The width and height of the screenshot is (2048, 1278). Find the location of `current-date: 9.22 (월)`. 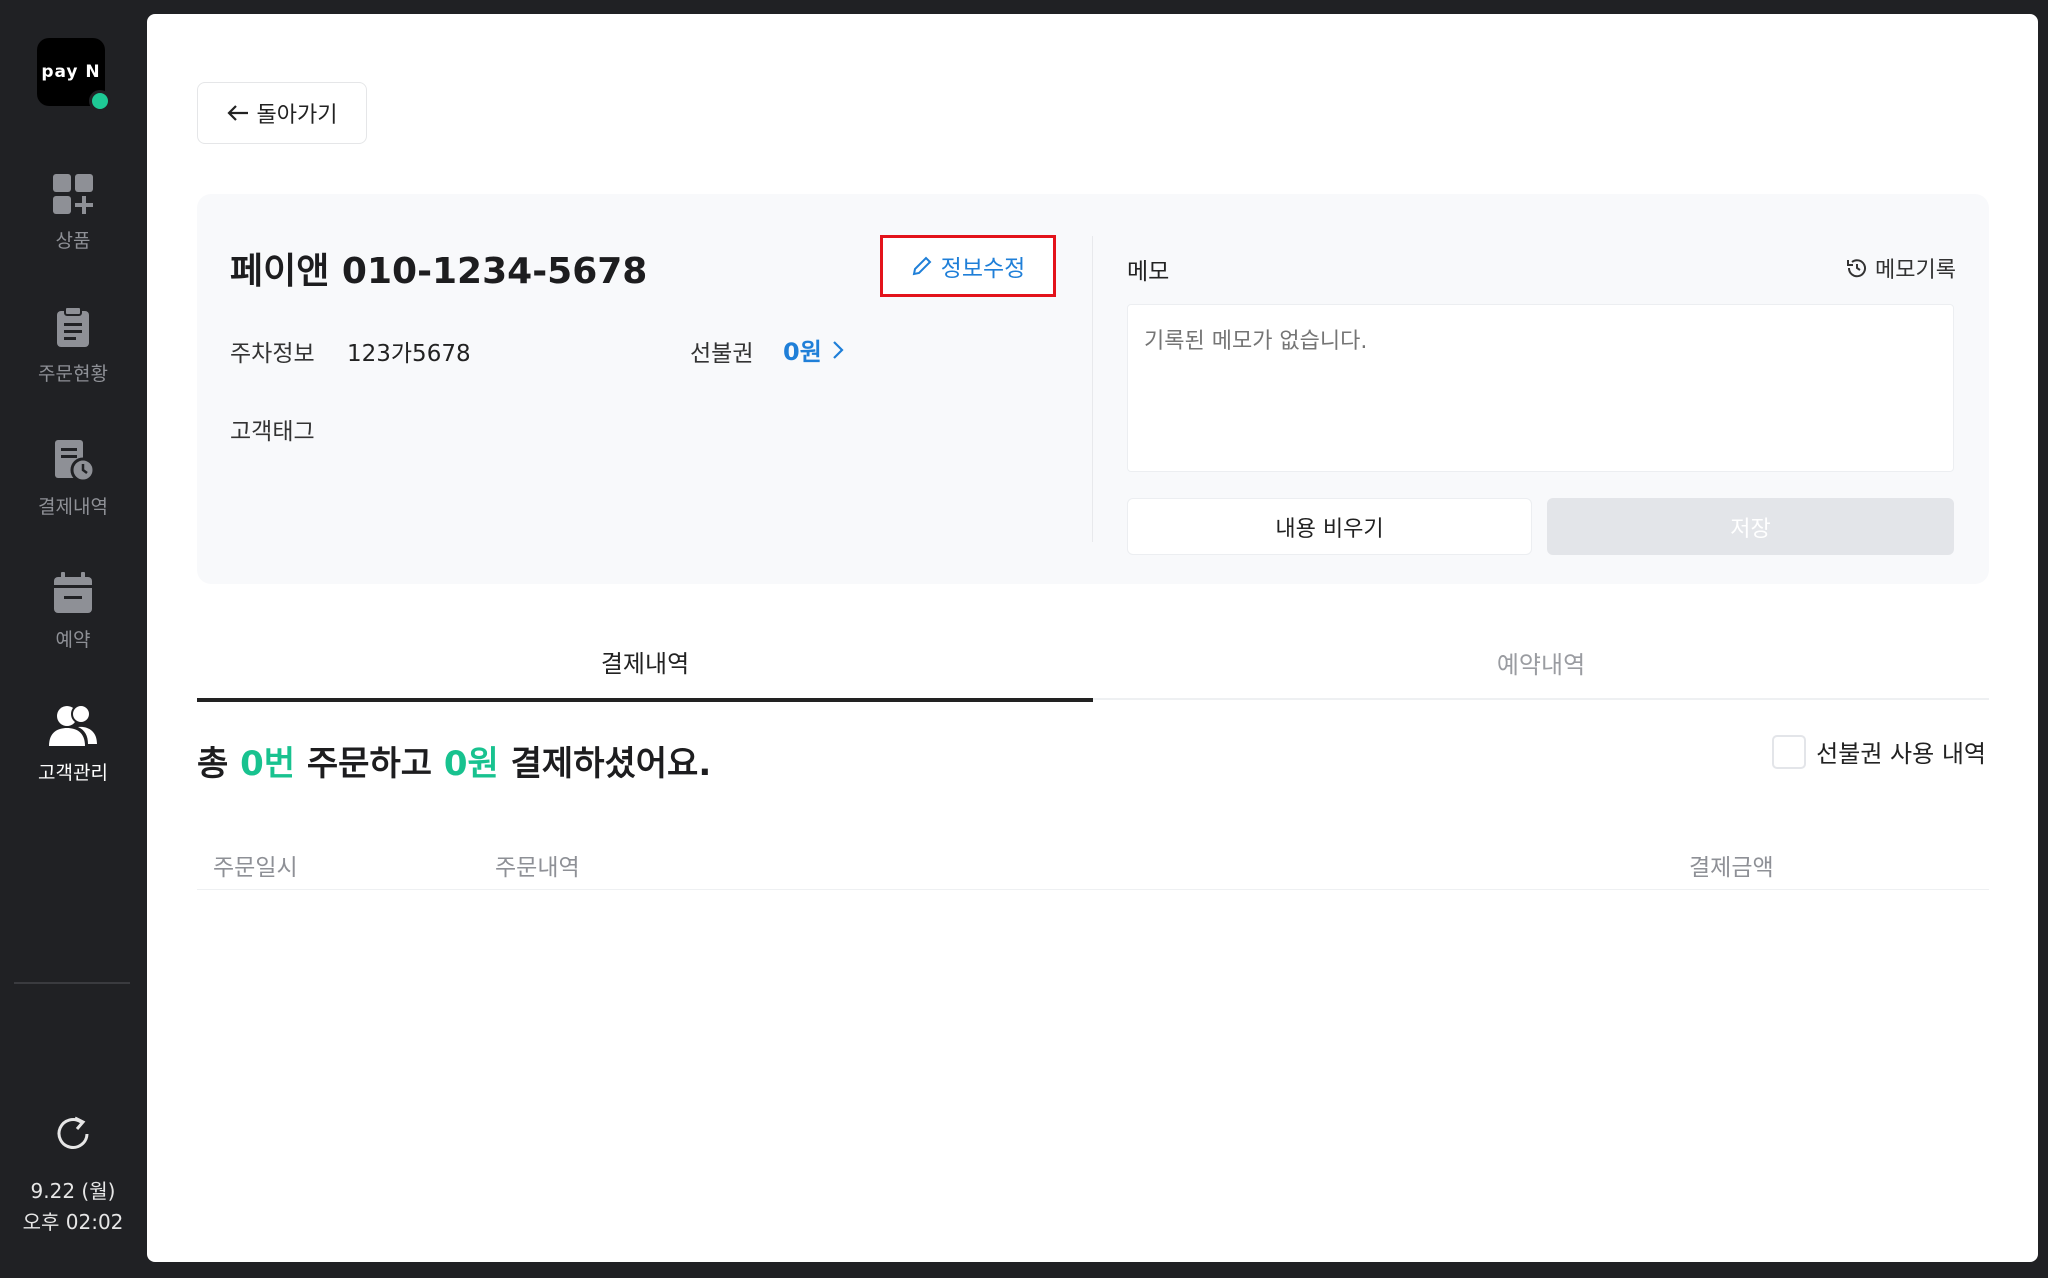

current-date: 9.22 (월) is located at coordinates (73, 1191).